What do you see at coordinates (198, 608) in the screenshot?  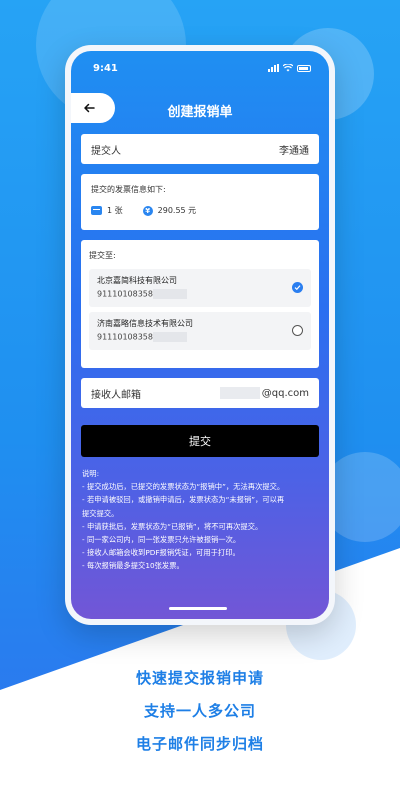 I see `home-indicator` at bounding box center [198, 608].